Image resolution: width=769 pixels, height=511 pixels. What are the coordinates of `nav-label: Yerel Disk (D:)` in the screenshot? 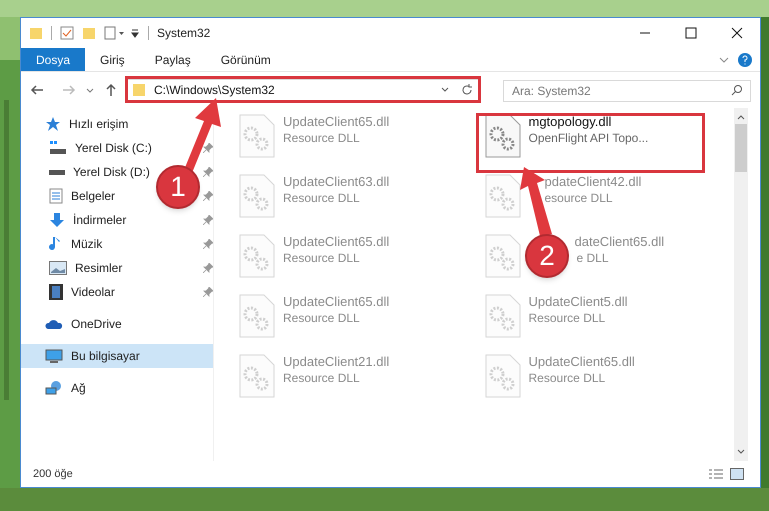 It's located at (111, 172).